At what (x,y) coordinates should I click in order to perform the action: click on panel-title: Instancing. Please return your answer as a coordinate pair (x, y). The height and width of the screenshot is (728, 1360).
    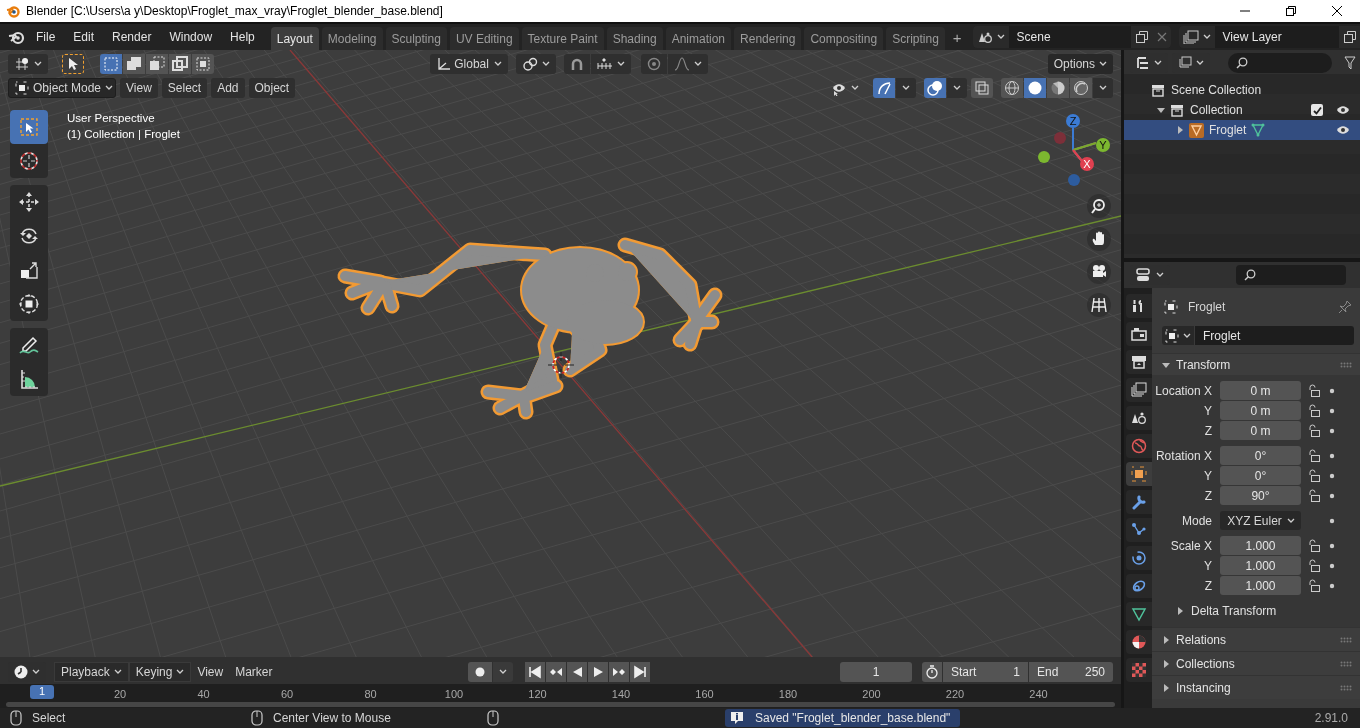
    Looking at the image, I should click on (1203, 687).